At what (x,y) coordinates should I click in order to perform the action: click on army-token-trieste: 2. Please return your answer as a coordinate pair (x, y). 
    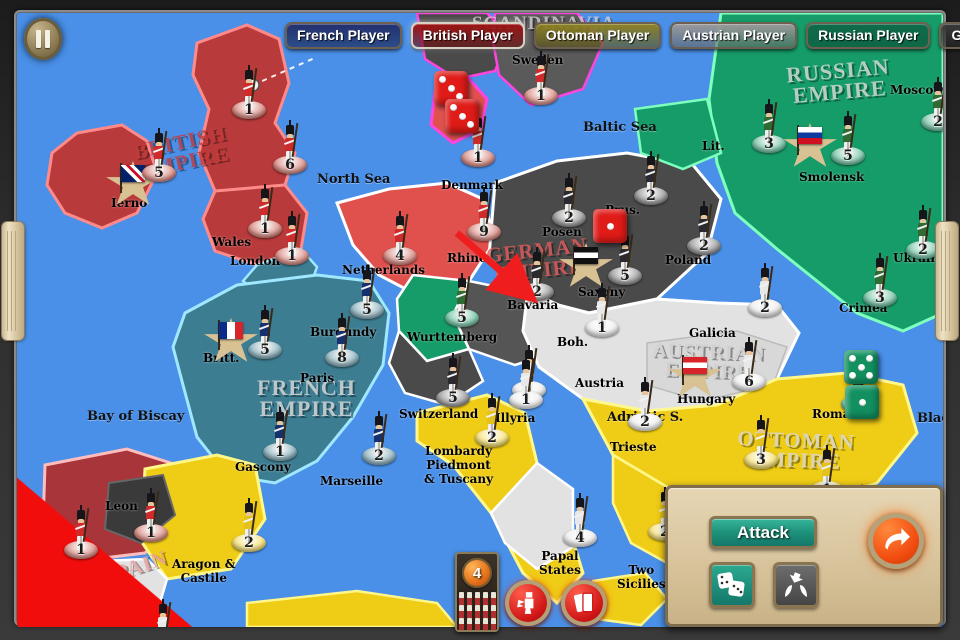
    Looking at the image, I should click on (645, 403).